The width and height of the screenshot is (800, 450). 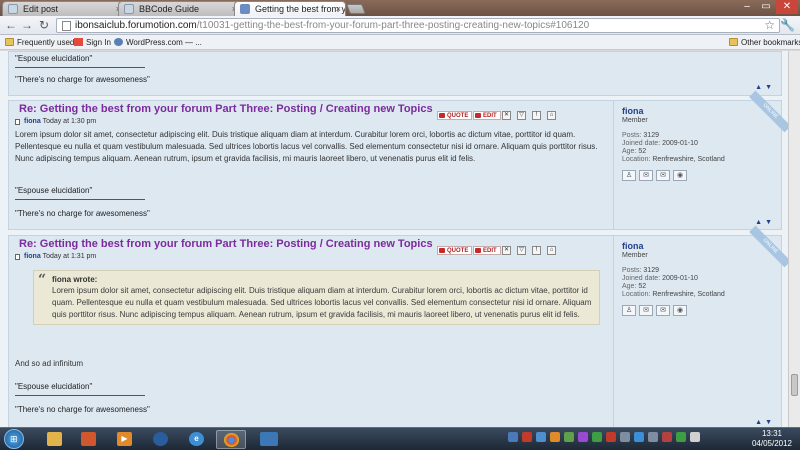 What do you see at coordinates (64, 8) in the screenshot?
I see `tab-edit-post: Edit post ×` at bounding box center [64, 8].